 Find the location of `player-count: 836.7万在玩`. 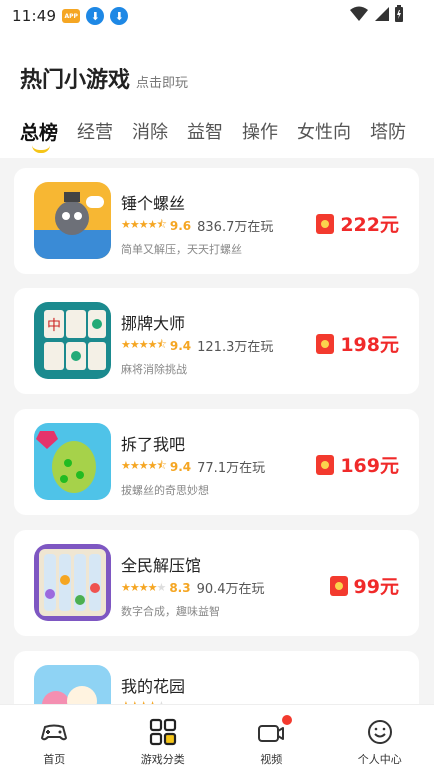

player-count: 836.7万在玩 is located at coordinates (235, 227).